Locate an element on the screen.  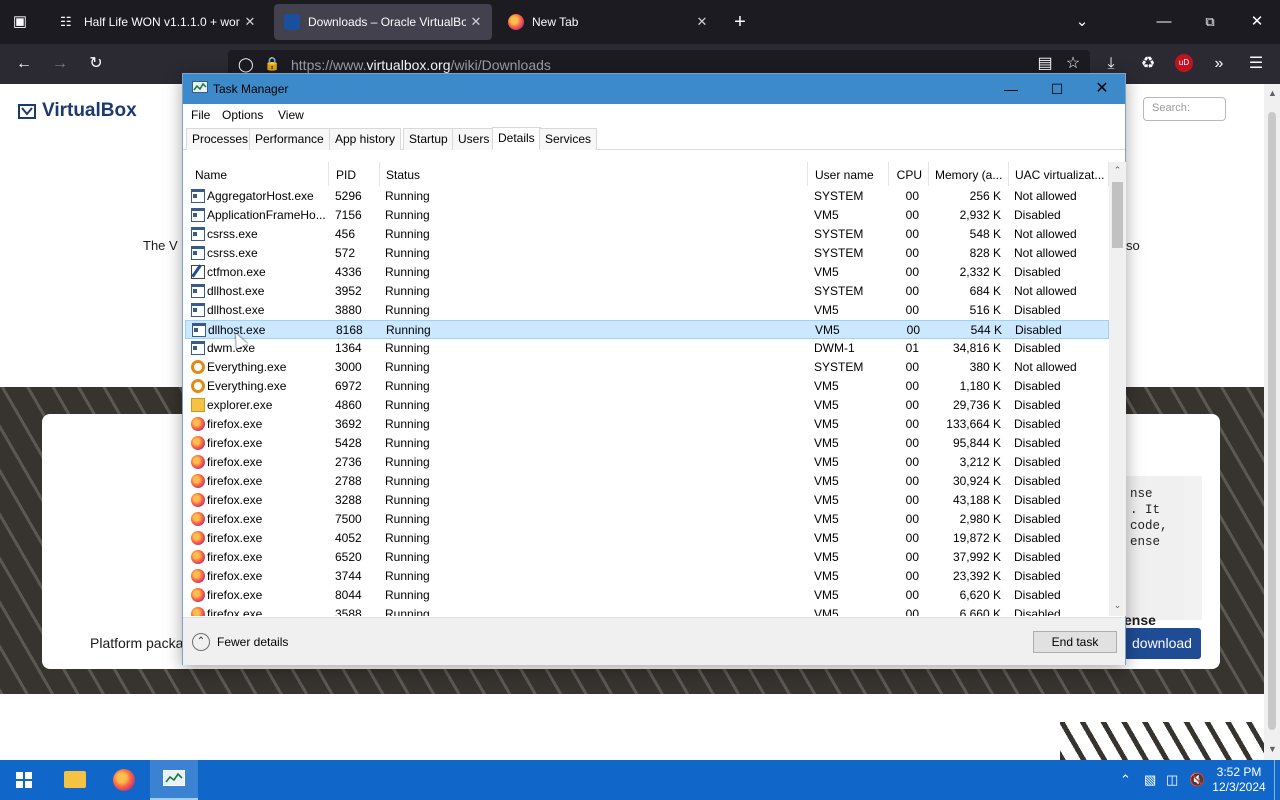
task-manager-titlebar: Task Manager — ☐ ✕ is located at coordinates (654, 89).